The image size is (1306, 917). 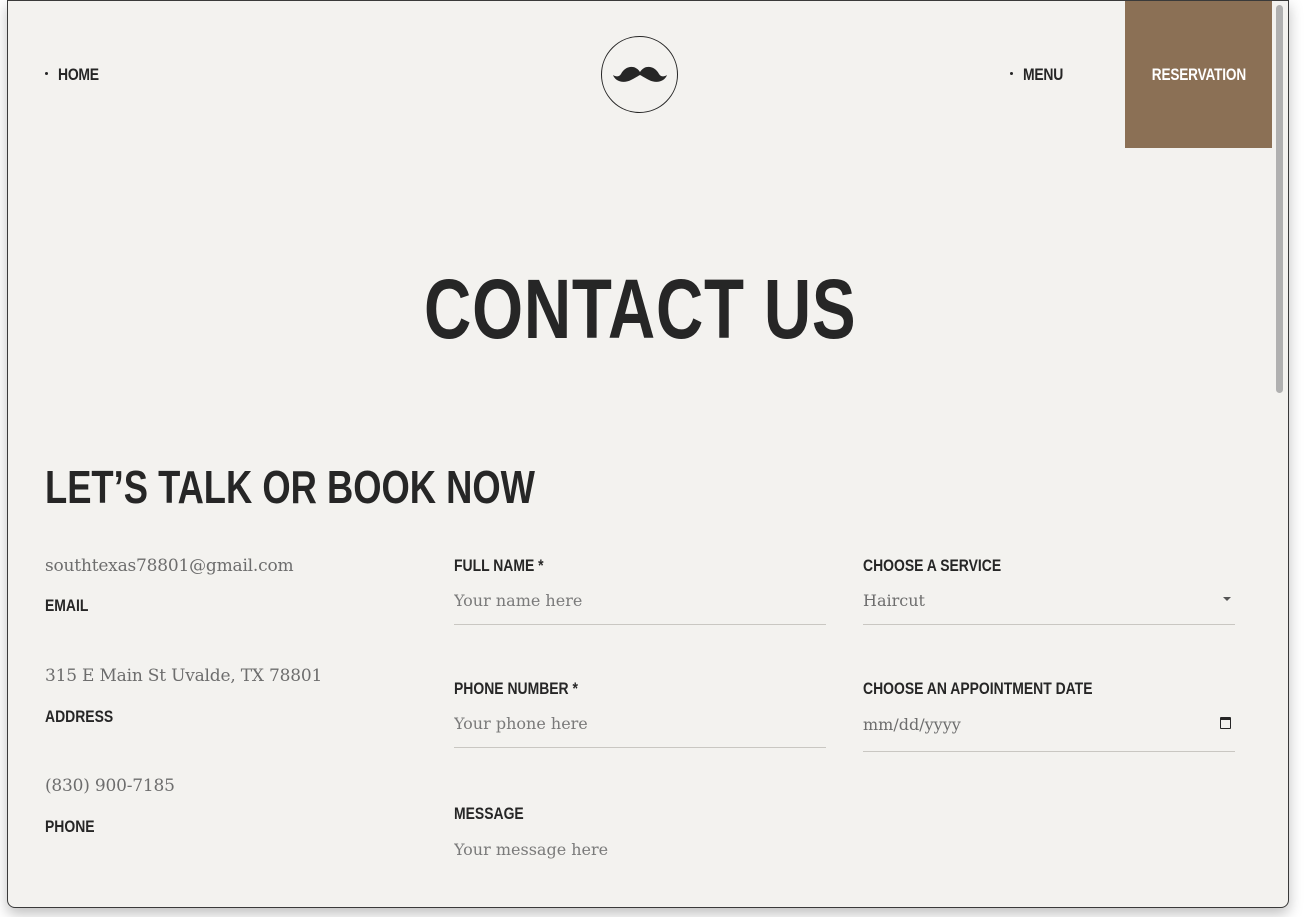 I want to click on phone-value: (830) 900-7185, so click(x=110, y=786).